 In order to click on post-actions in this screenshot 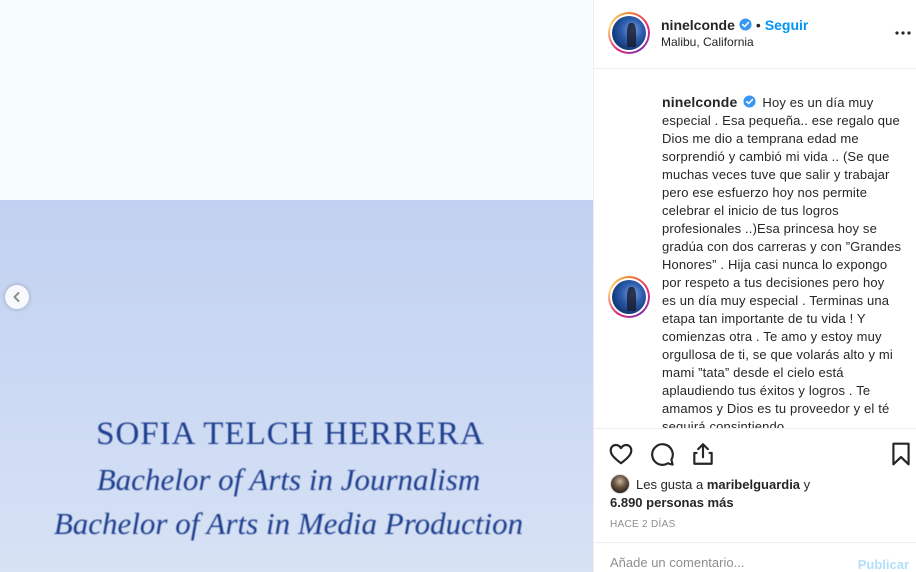, I will do `click(755, 451)`.